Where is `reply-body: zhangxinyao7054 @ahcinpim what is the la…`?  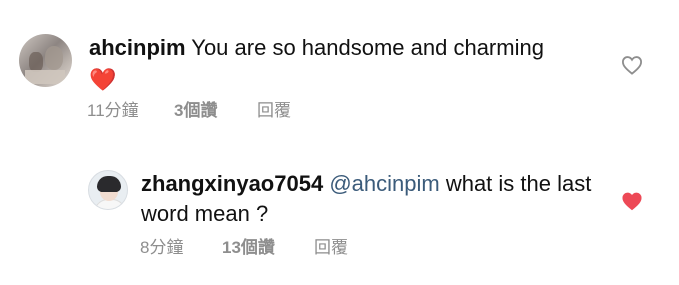 reply-body: zhangxinyao7054 @ahcinpim what is the la… is located at coordinates (376, 199).